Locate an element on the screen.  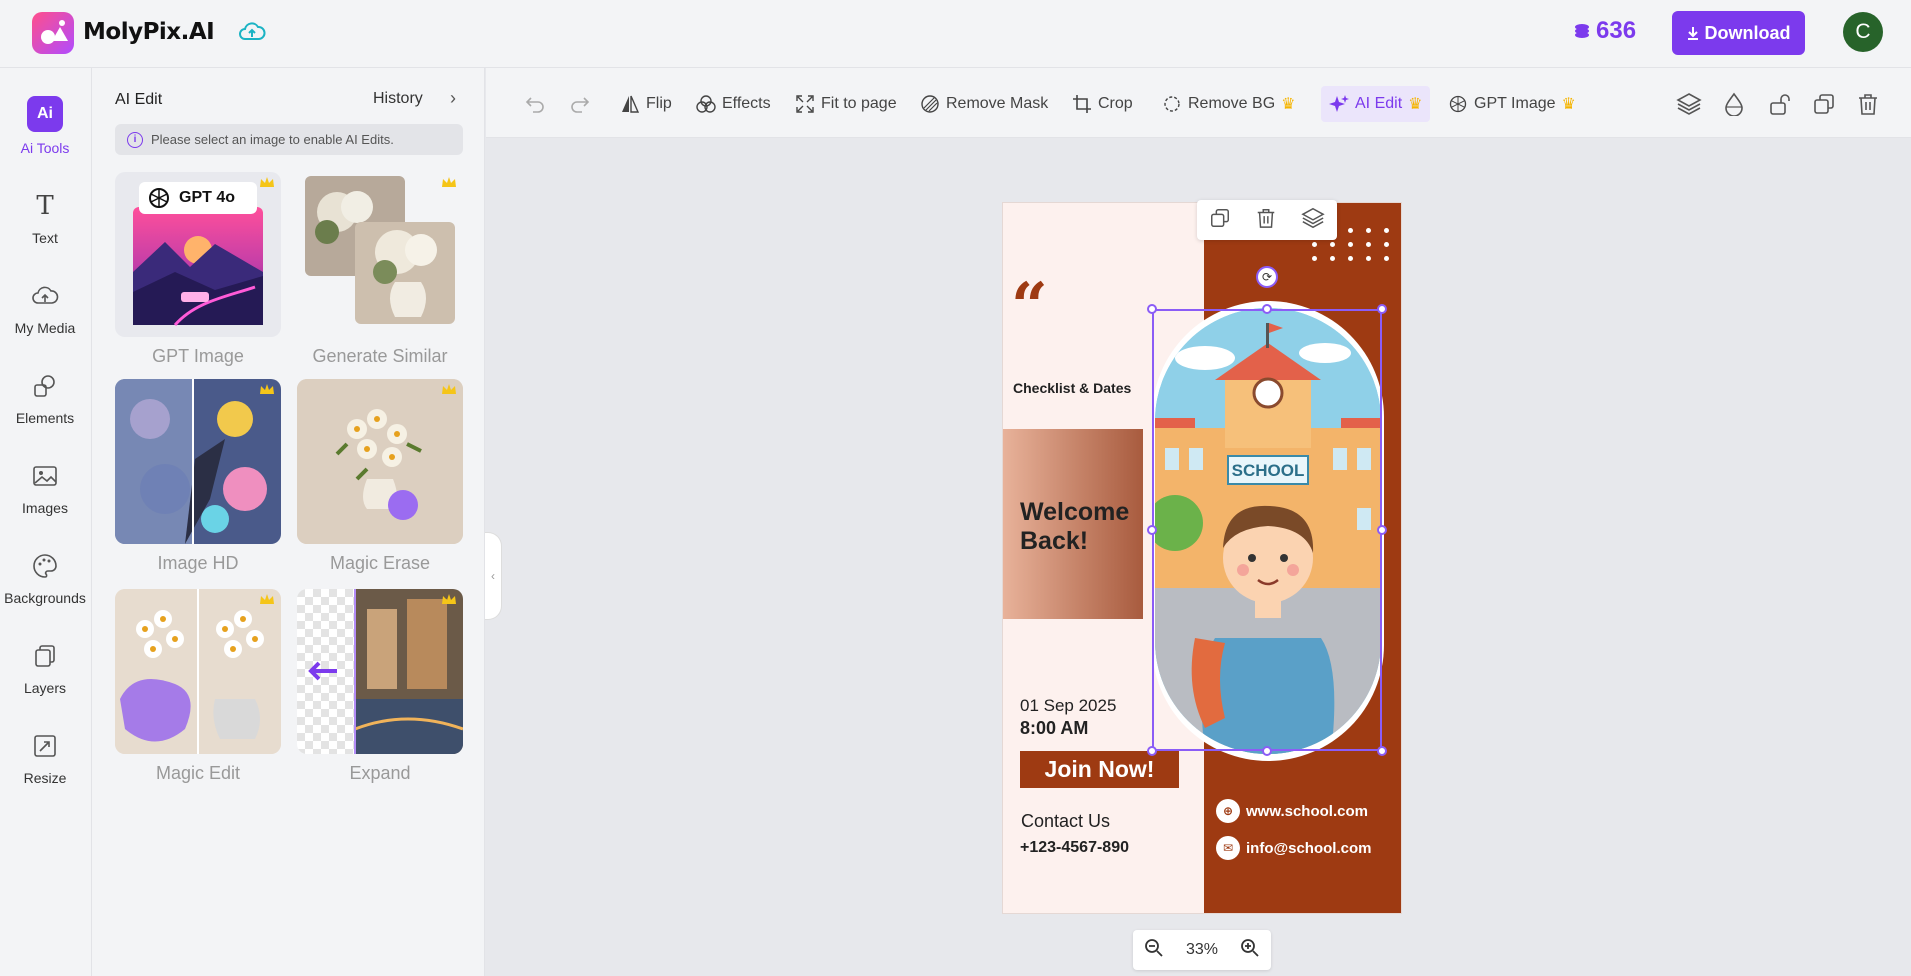
palette-icon is located at coordinates (45, 566).